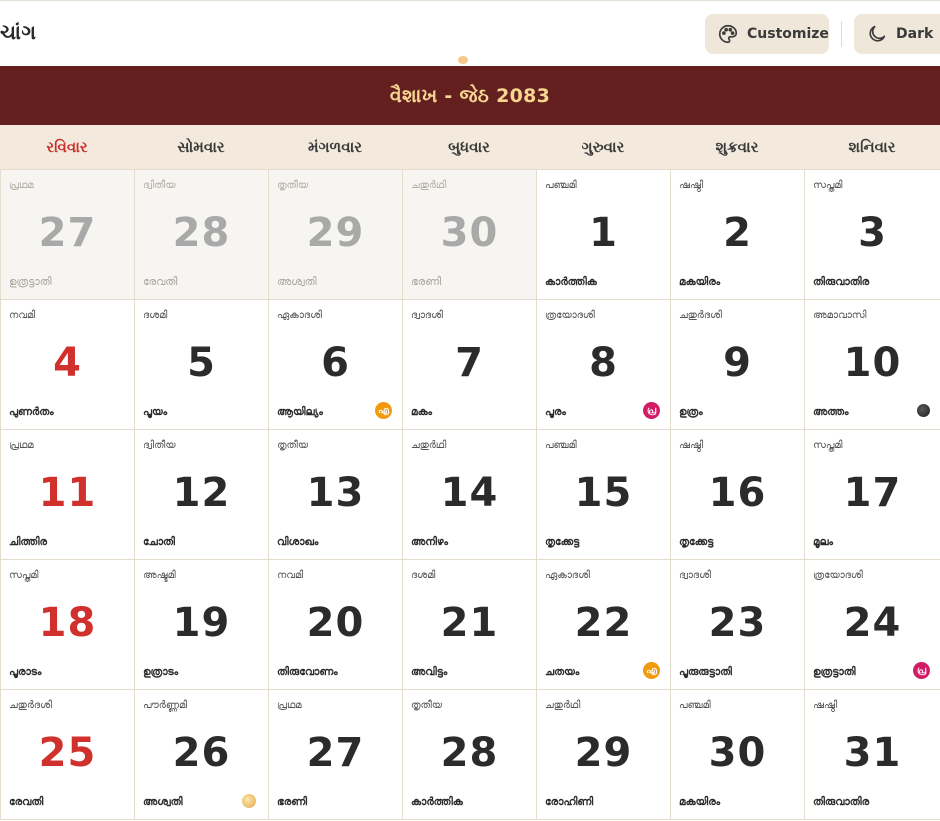 The width and height of the screenshot is (940, 821). I want to click on palette-icon, so click(728, 34).